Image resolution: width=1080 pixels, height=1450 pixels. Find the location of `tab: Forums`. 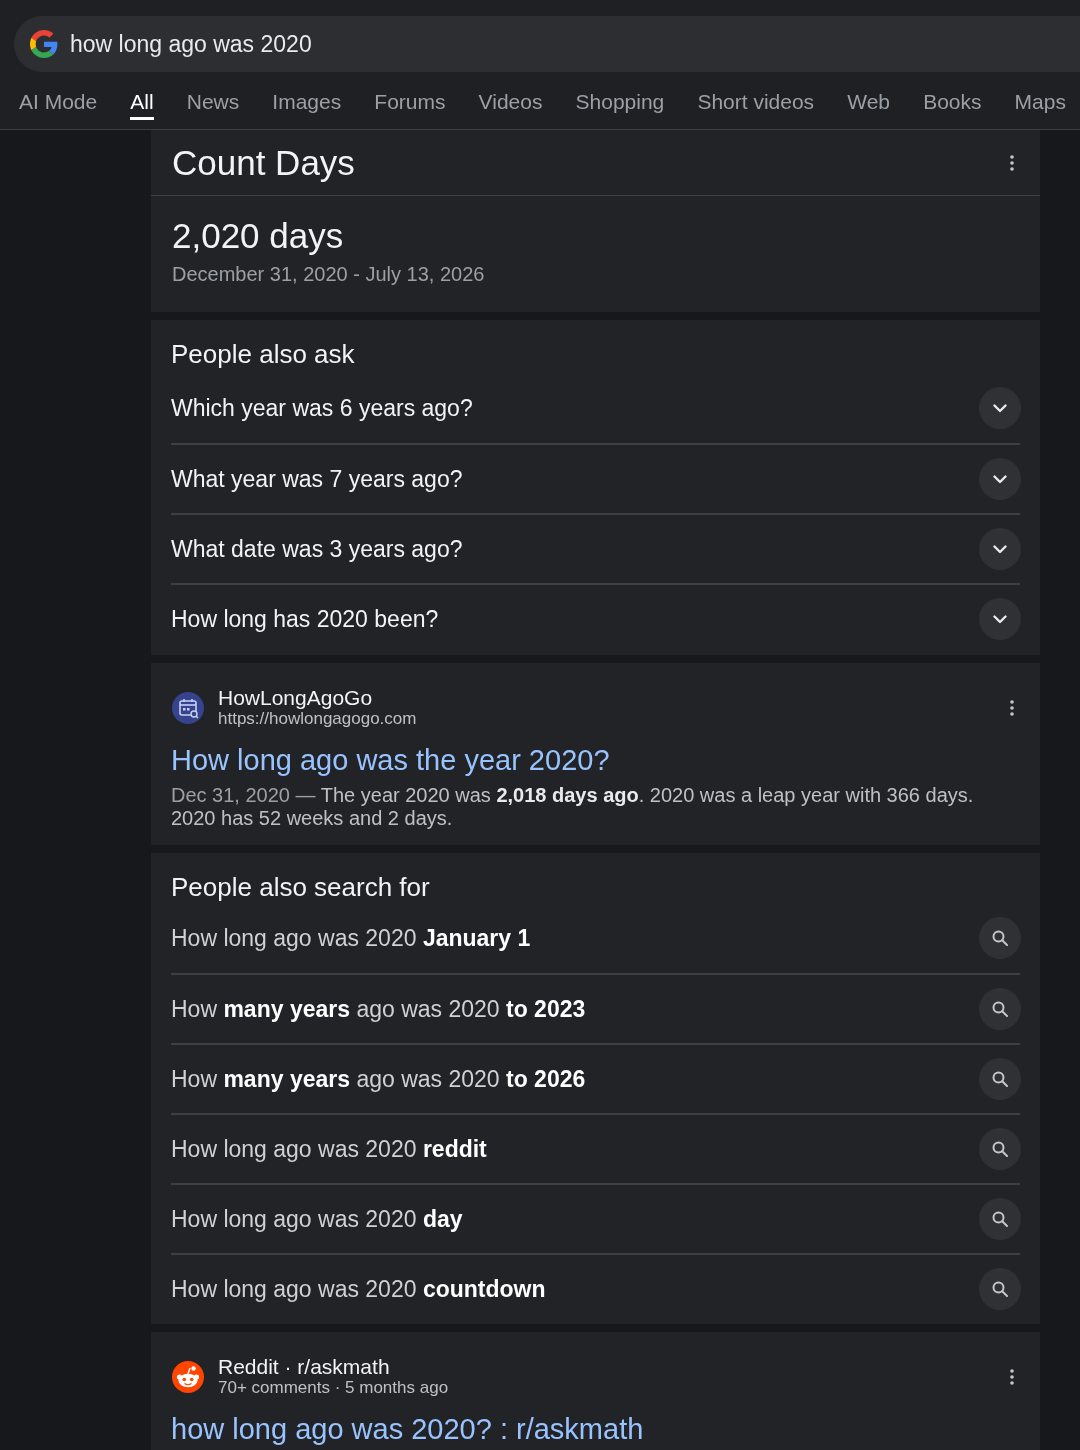

tab: Forums is located at coordinates (410, 96).